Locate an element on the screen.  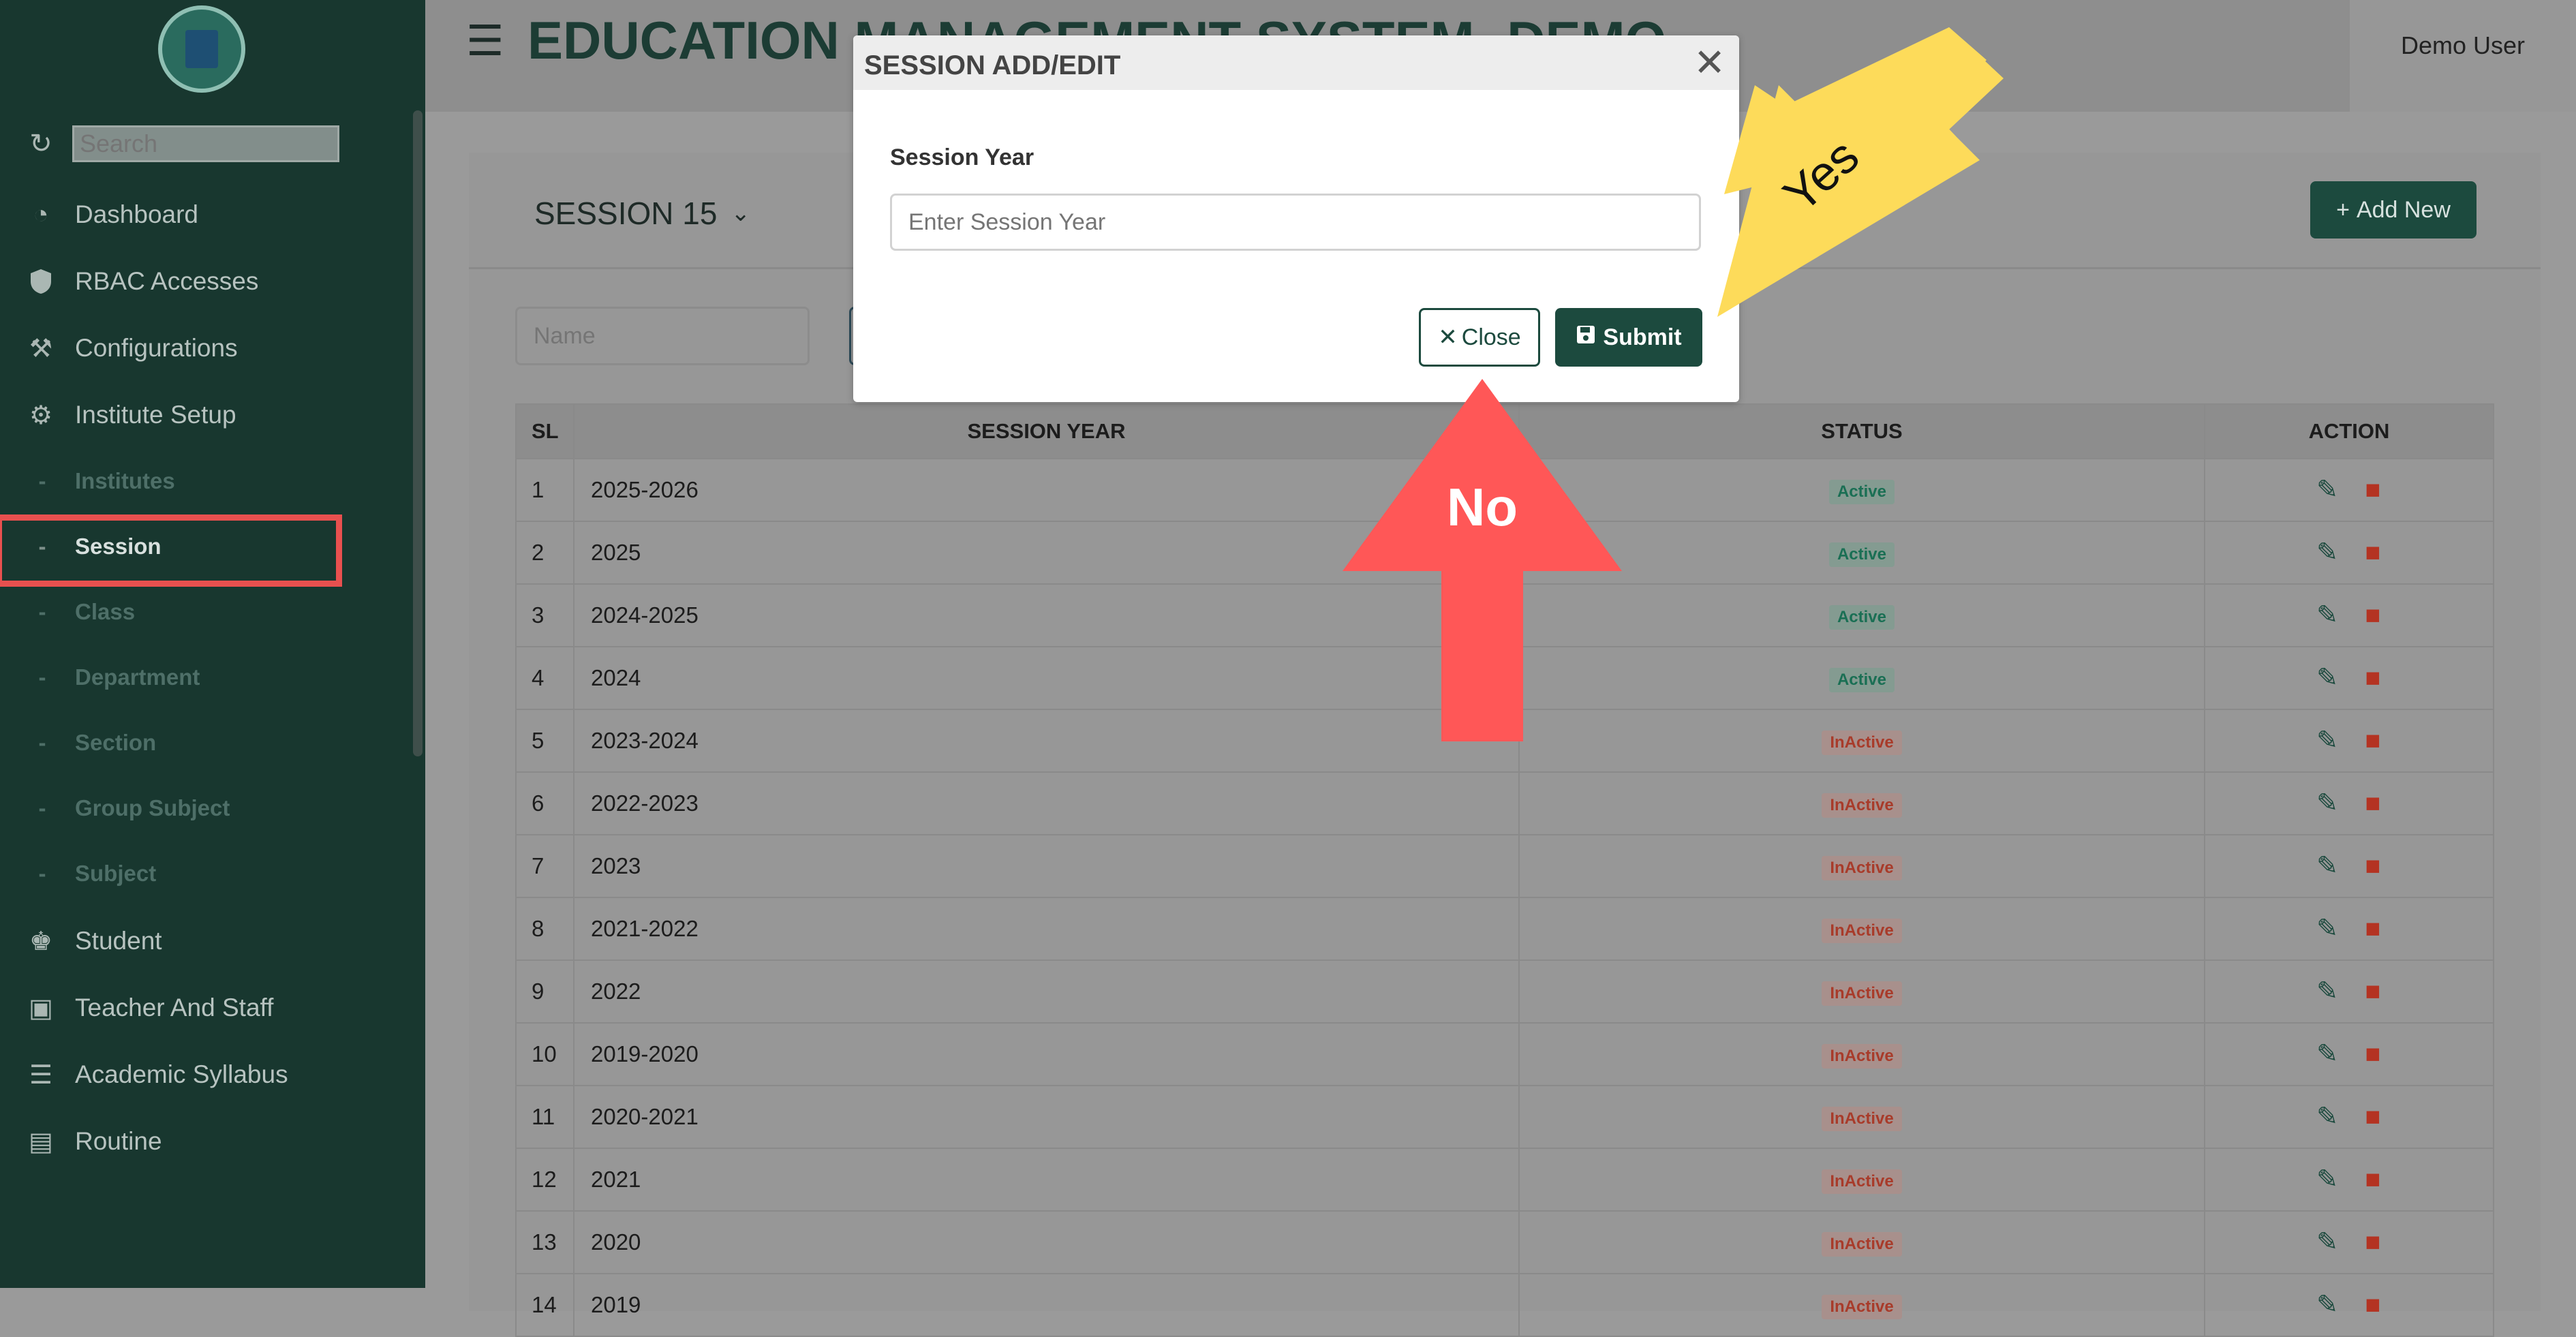
sidebar-search: ↻ is located at coordinates (182, 144).